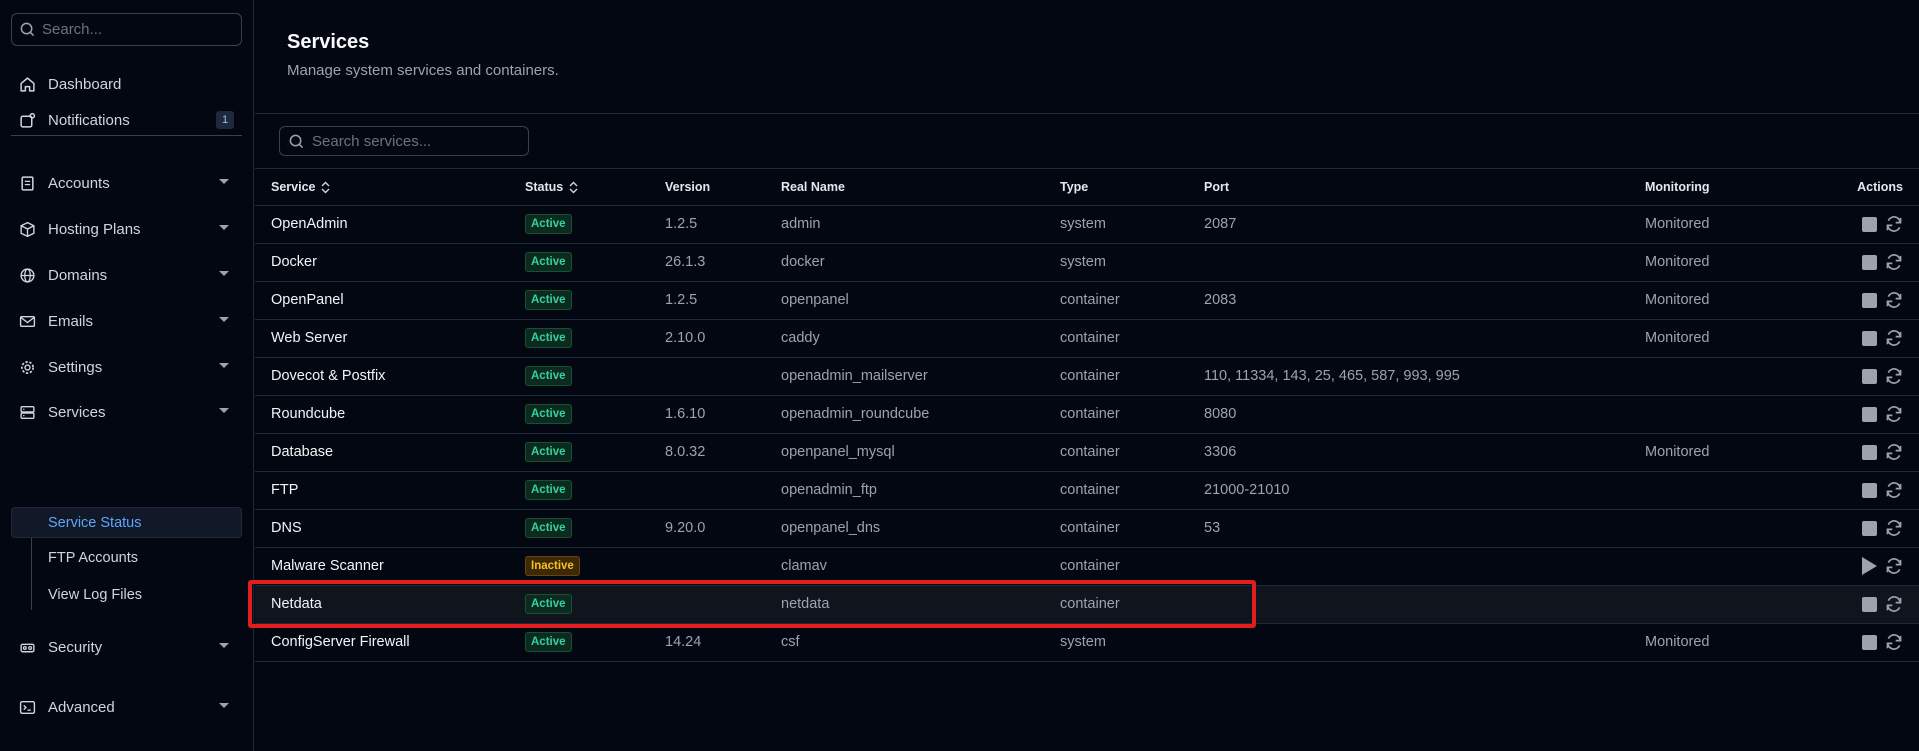 This screenshot has height=751, width=1919. What do you see at coordinates (126, 522) in the screenshot?
I see `sidebar-item-service-status: Service Status` at bounding box center [126, 522].